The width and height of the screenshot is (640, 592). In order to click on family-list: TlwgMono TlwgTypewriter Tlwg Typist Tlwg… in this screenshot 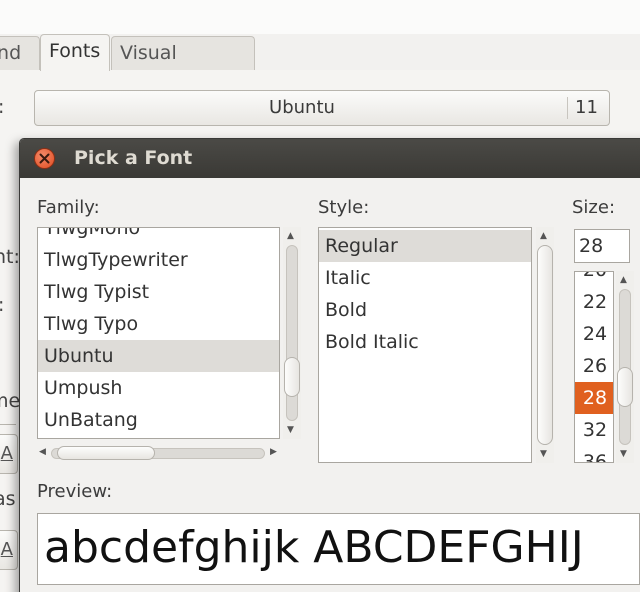, I will do `click(158, 333)`.